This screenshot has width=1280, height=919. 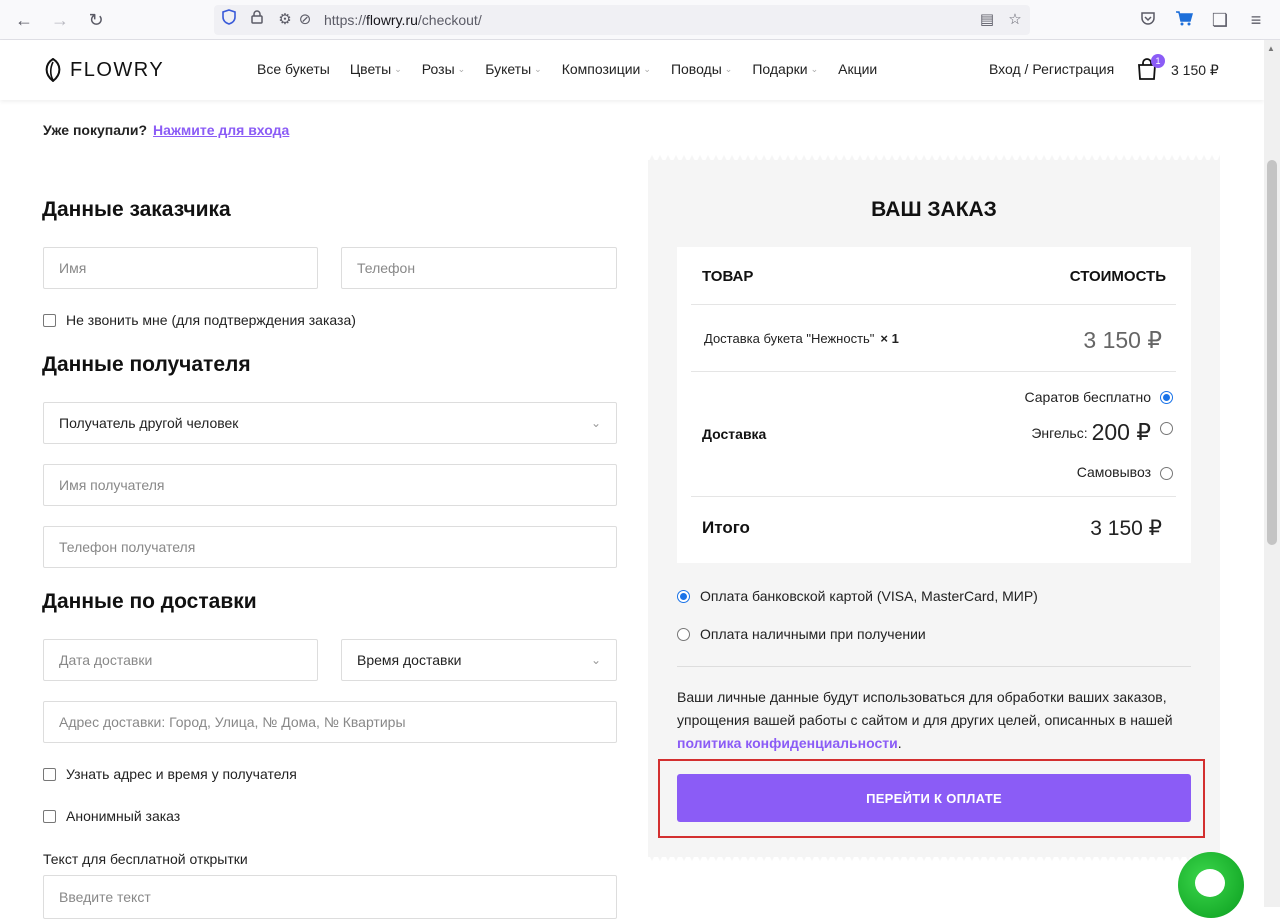 What do you see at coordinates (479, 660) in the screenshot?
I see `delivery-time-select: Время доставки ⌄` at bounding box center [479, 660].